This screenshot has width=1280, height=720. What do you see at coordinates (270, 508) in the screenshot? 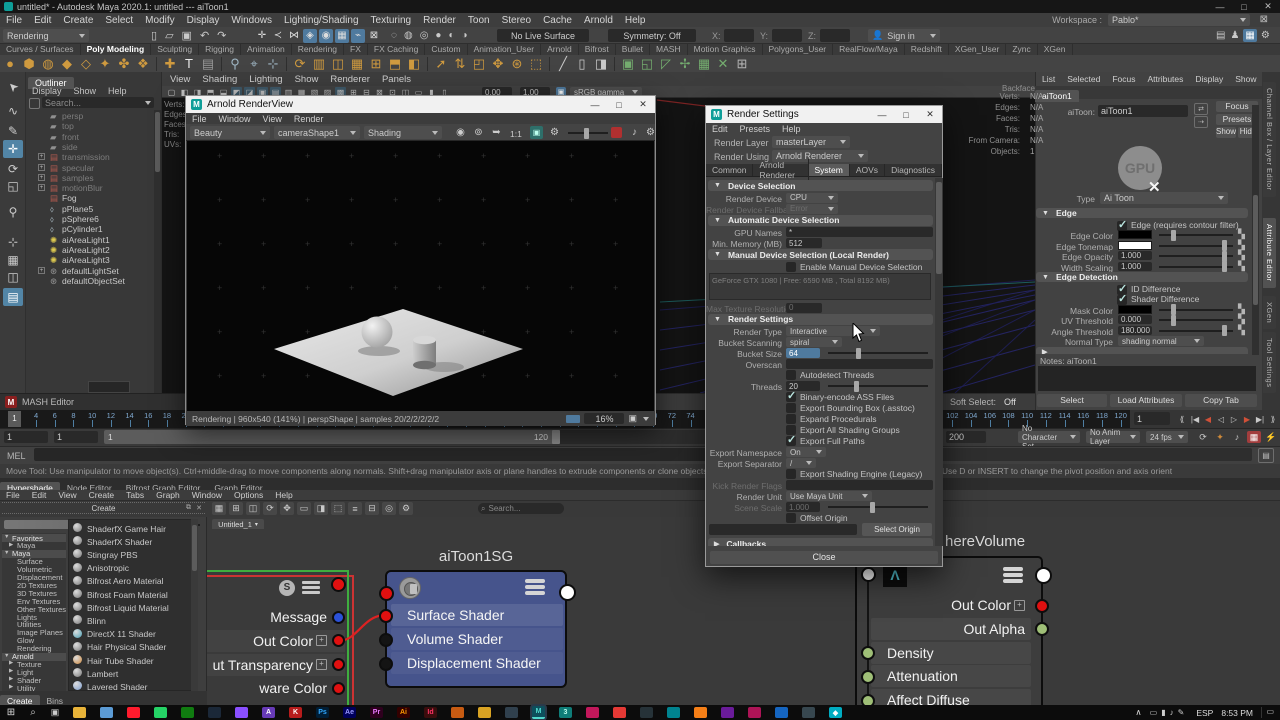
I see `hypershade-toolbar-icon: ⟳` at bounding box center [270, 508].